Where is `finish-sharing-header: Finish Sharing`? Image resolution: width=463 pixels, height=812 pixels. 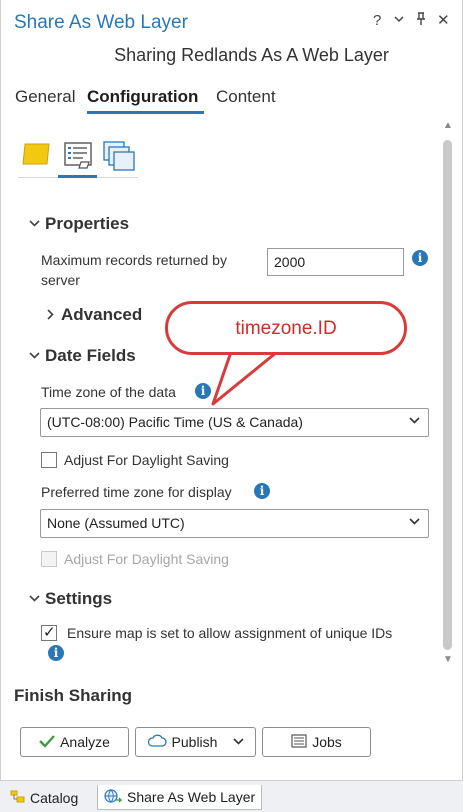 finish-sharing-header: Finish Sharing is located at coordinates (73, 695).